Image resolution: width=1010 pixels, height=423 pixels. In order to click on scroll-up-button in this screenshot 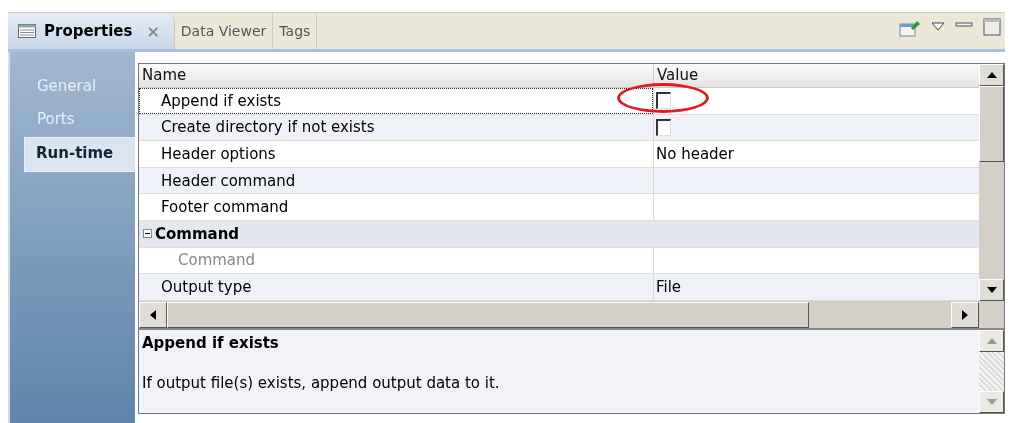, I will do `click(991, 75)`.